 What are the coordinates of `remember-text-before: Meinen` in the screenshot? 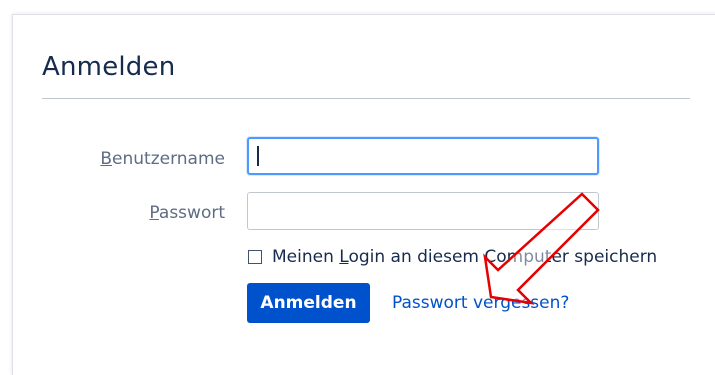 It's located at (306, 257).